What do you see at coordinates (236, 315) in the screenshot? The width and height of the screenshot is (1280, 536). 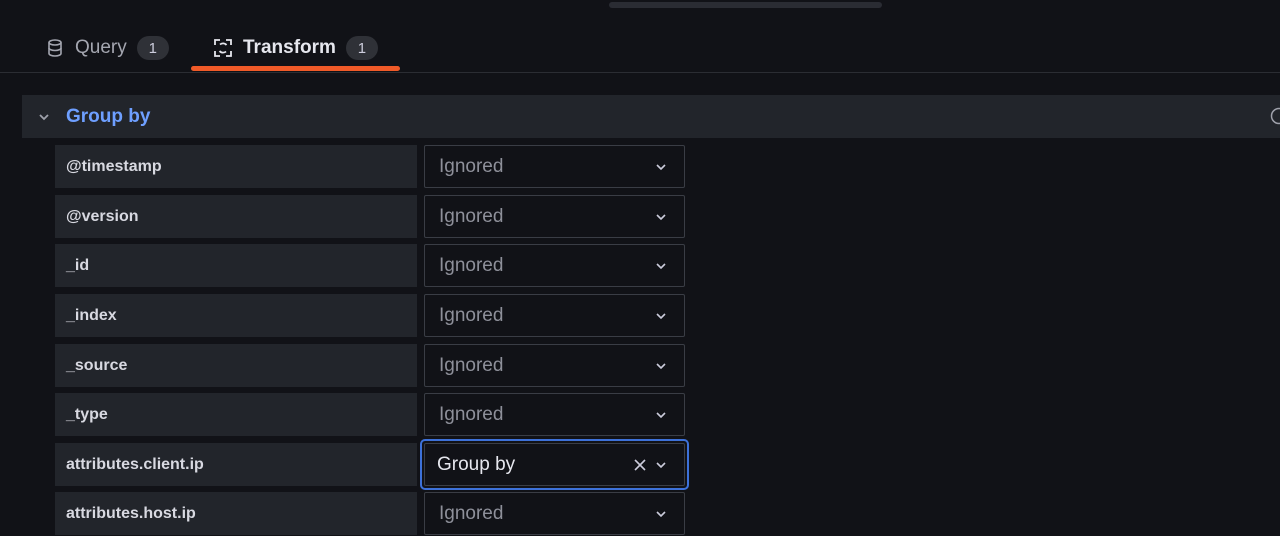 I see `field-name: _index` at bounding box center [236, 315].